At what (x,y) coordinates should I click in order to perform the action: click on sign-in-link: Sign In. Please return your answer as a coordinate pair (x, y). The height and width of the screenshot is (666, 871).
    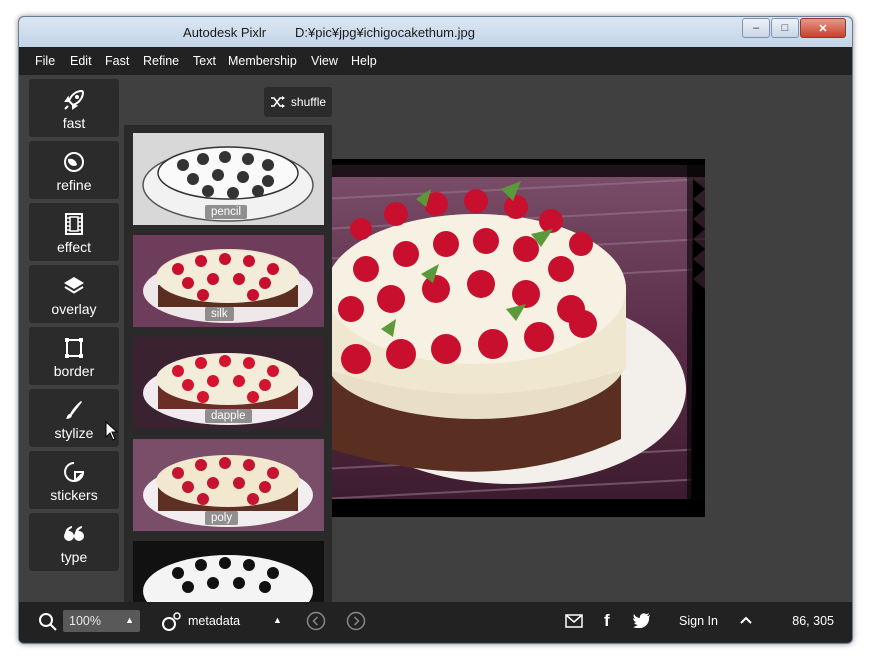
    Looking at the image, I should click on (698, 621).